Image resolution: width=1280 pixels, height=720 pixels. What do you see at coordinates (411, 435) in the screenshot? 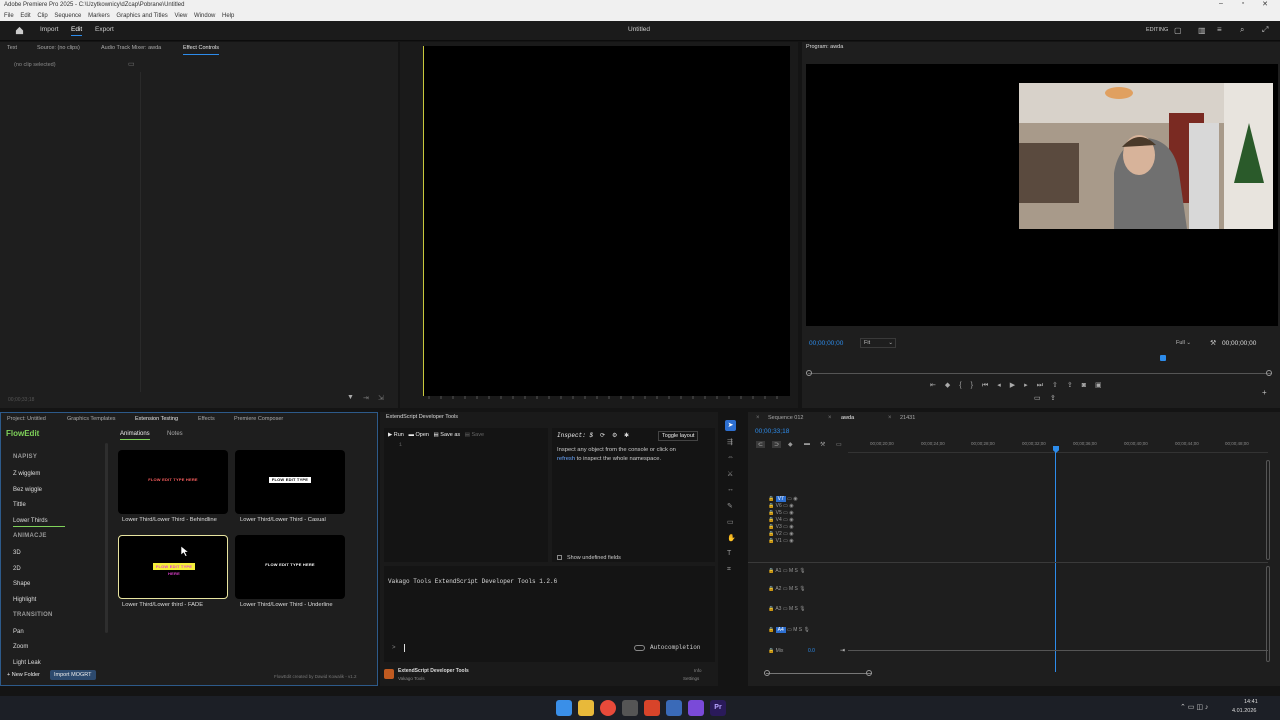
I see `open-icon: ▬` at bounding box center [411, 435].